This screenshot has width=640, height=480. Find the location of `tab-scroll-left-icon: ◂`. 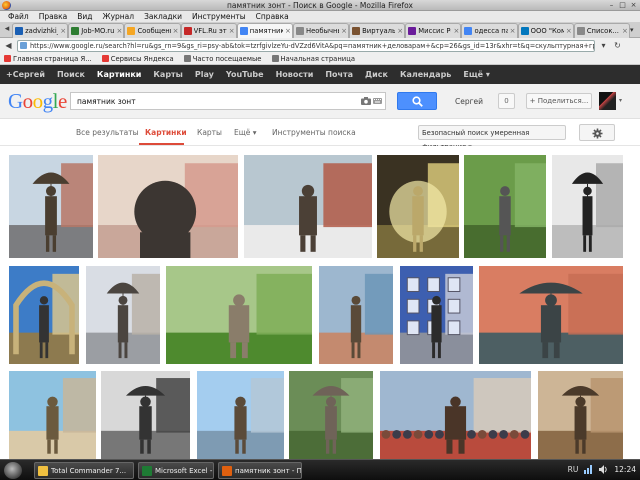

tab-scroll-left-icon: ◂ is located at coordinates (7, 29).